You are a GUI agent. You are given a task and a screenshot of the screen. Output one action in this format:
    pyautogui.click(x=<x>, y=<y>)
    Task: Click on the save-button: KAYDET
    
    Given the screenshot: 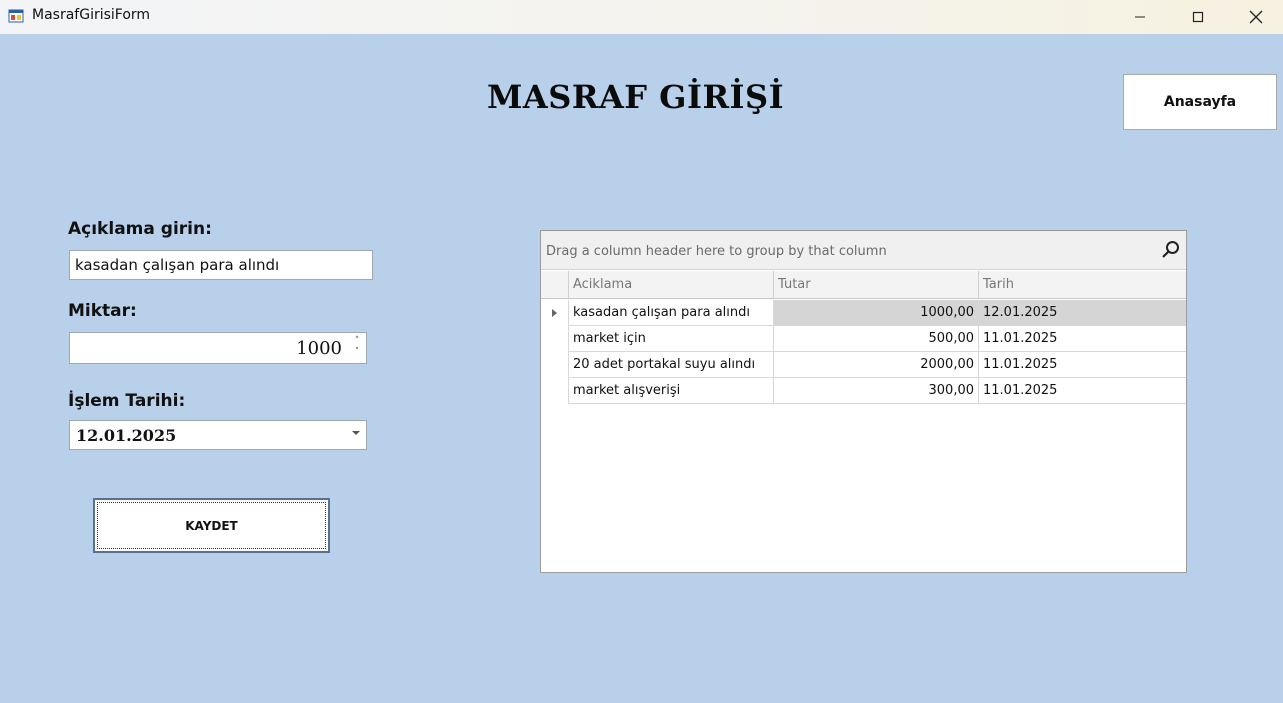 What is the action you would take?
    pyautogui.click(x=211, y=525)
    